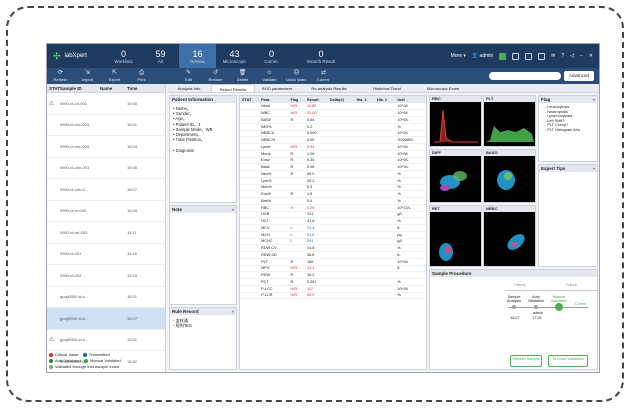  Describe the element at coordinates (526, 361) in the screenshot. I see `refresh-sample-button: Refresh Sample` at that location.